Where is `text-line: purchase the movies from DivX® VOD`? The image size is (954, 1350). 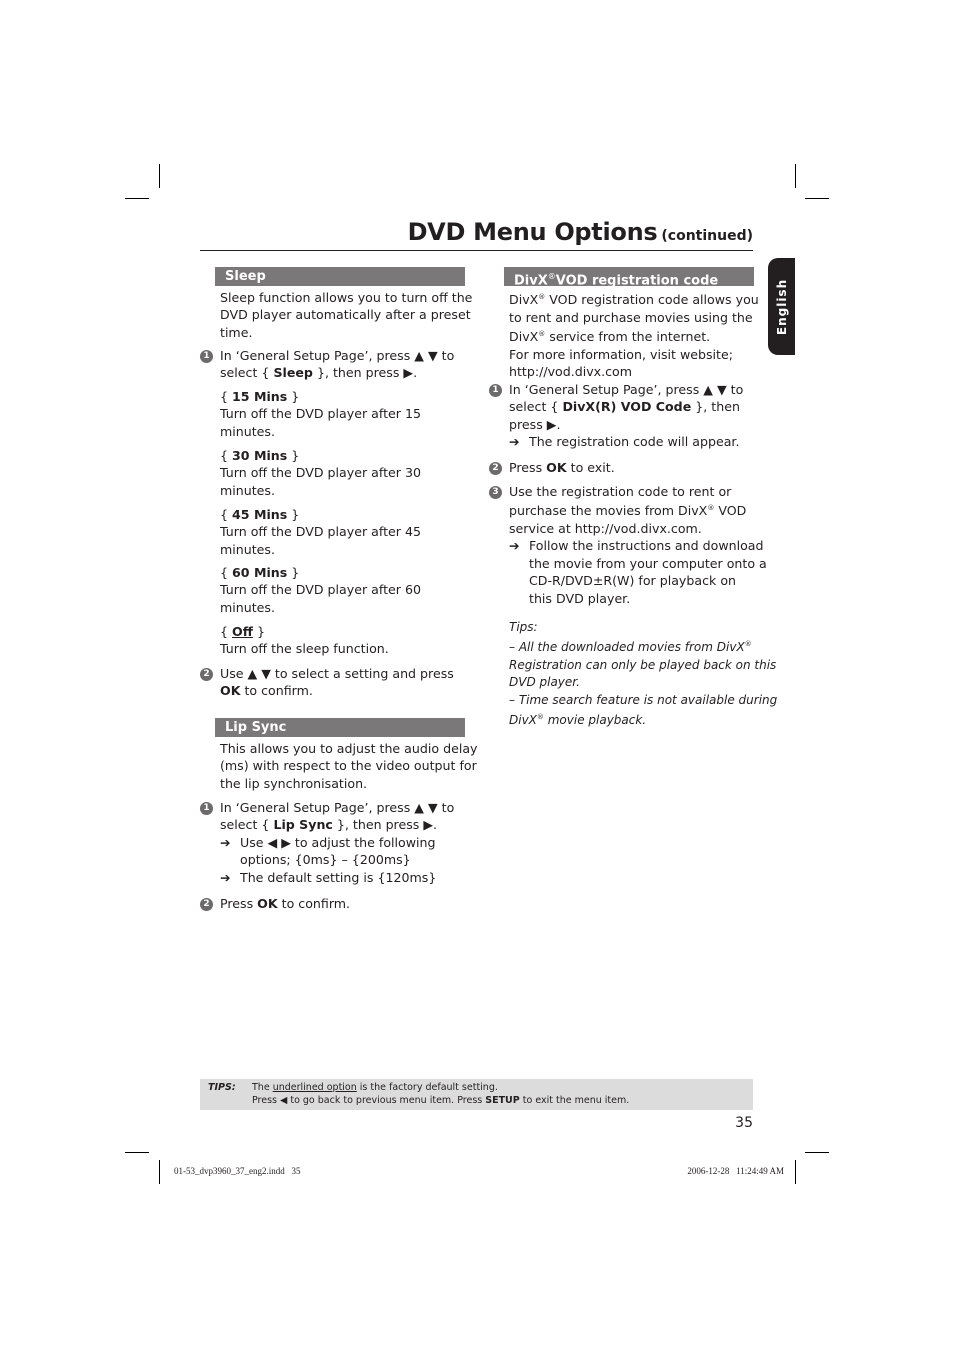 text-line: purchase the movies from DivX® VOD is located at coordinates (628, 511).